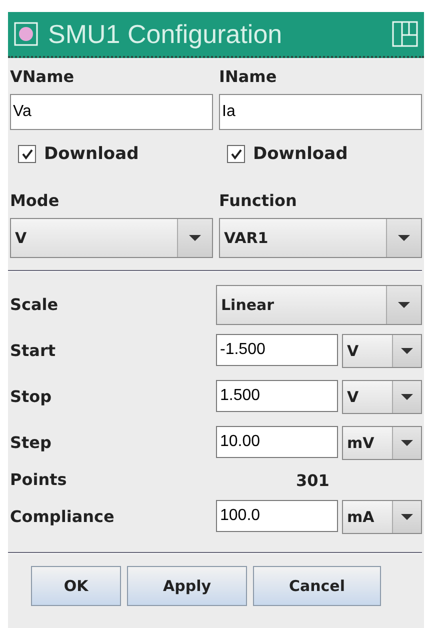  Describe the element at coordinates (26, 34) in the screenshot. I see `window-menu-icon` at that location.